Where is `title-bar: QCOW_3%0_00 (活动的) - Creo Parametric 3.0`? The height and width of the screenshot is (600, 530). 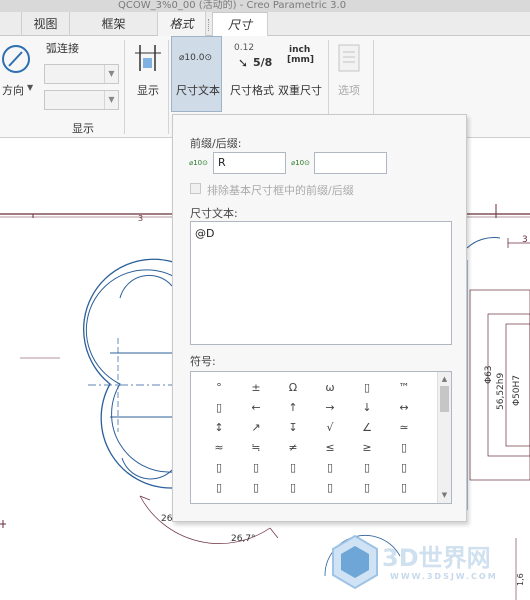 title-bar: QCOW_3%0_00 (活动的) - Creo Parametric 3.0 is located at coordinates (265, 6).